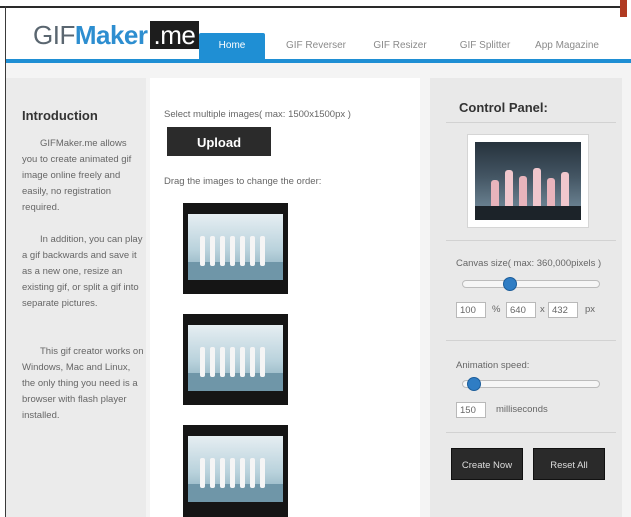 The width and height of the screenshot is (631, 517). I want to click on logo-me: .me, so click(174, 35).